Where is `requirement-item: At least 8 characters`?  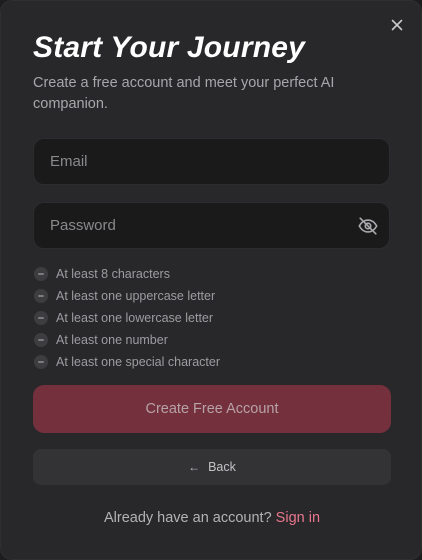 requirement-item: At least 8 characters is located at coordinates (127, 274).